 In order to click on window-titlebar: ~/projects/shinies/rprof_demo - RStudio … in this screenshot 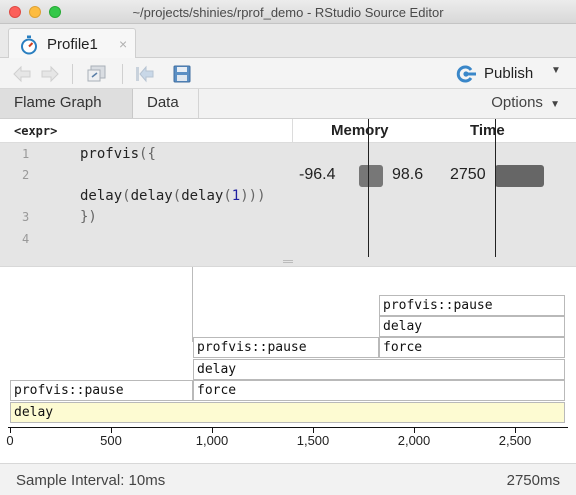, I will do `click(288, 12)`.